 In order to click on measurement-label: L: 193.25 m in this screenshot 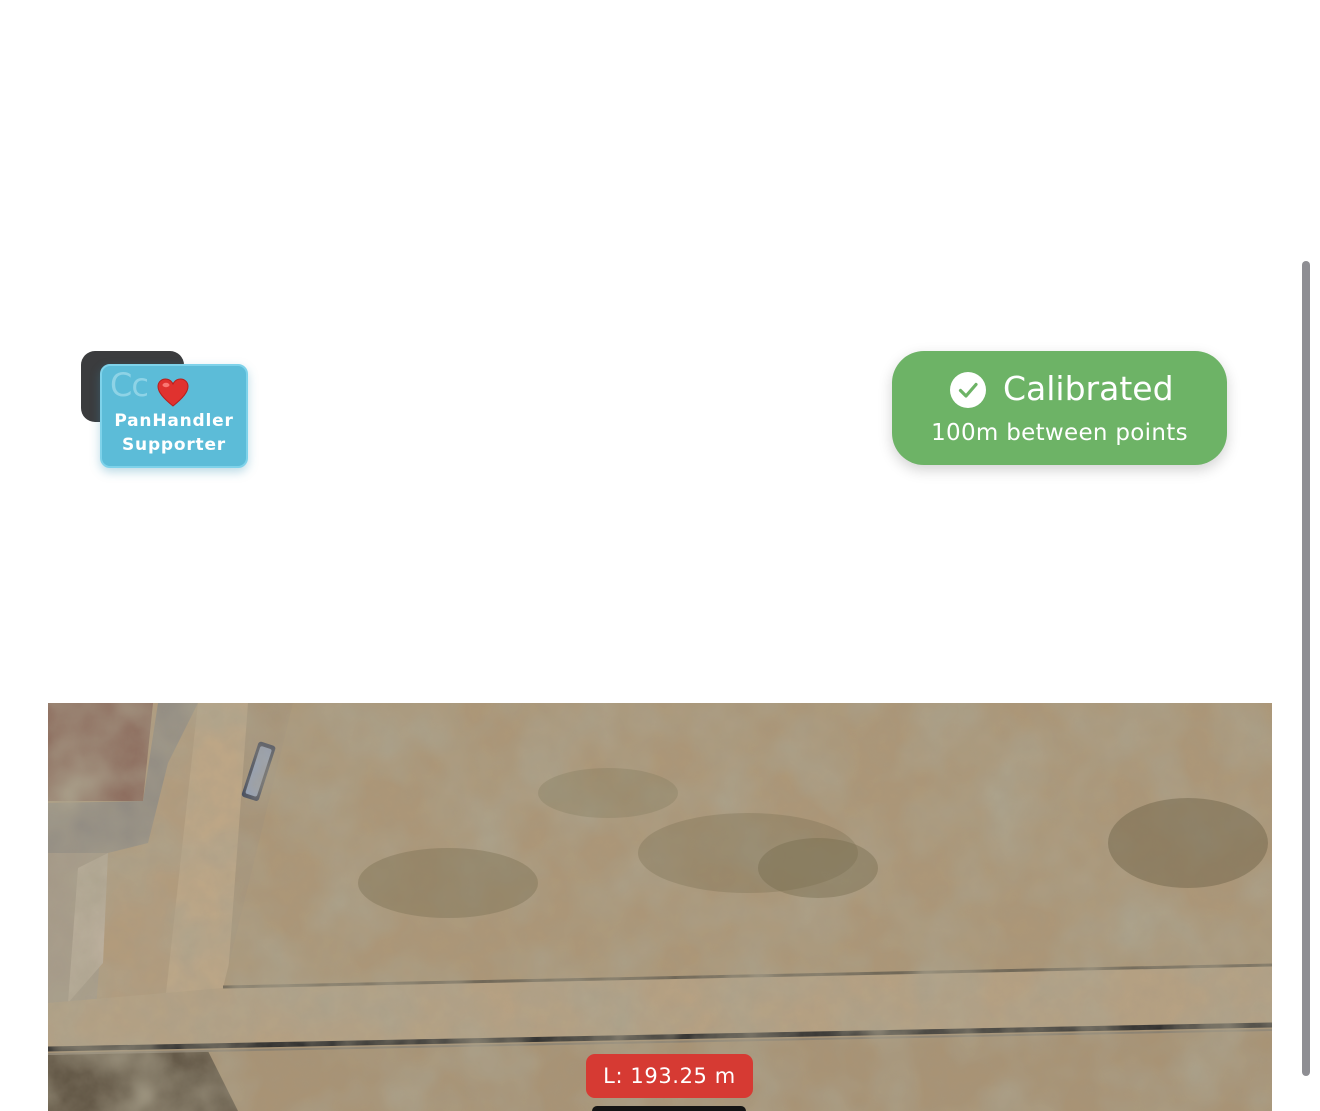, I will do `click(669, 1076)`.